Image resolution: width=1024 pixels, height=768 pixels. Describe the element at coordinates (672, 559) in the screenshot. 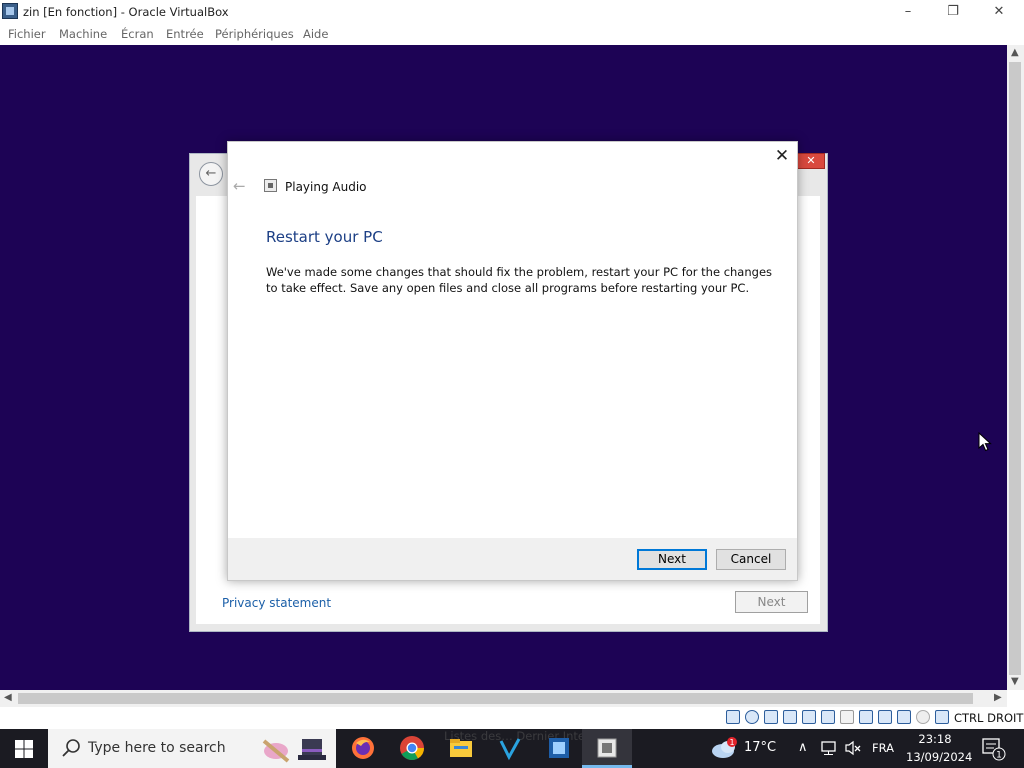

I see `next-button: Next` at that location.